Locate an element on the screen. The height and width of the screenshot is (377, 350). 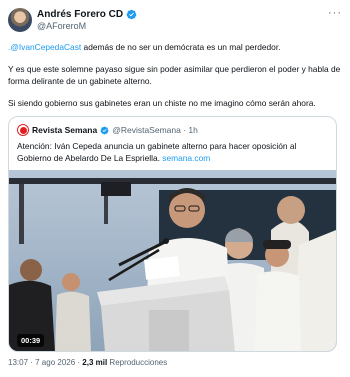
verified-badge-icon is located at coordinates (131, 14).